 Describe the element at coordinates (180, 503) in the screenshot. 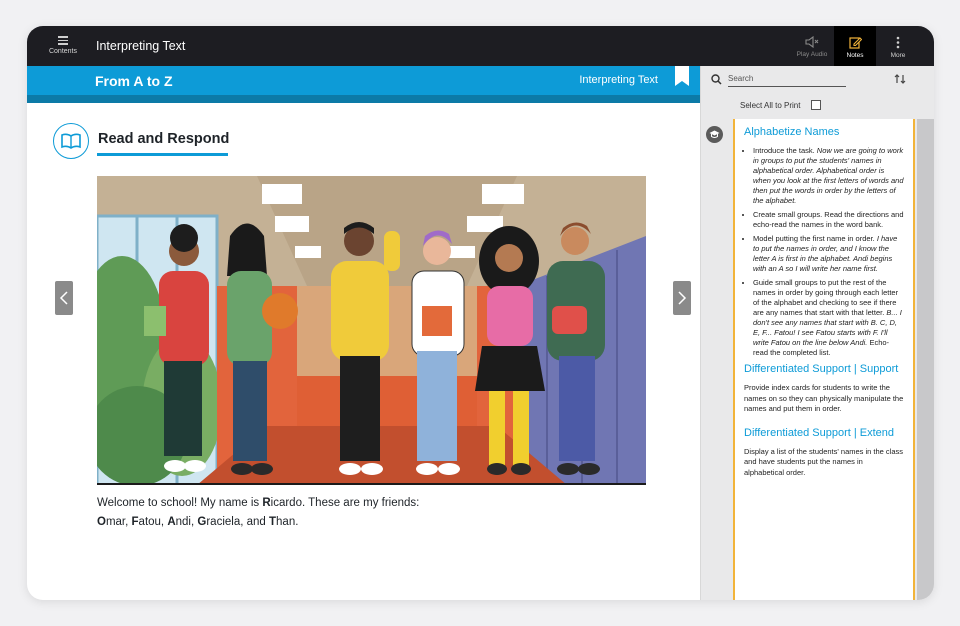

I see `caption-text: Welcome to school! My name is` at that location.